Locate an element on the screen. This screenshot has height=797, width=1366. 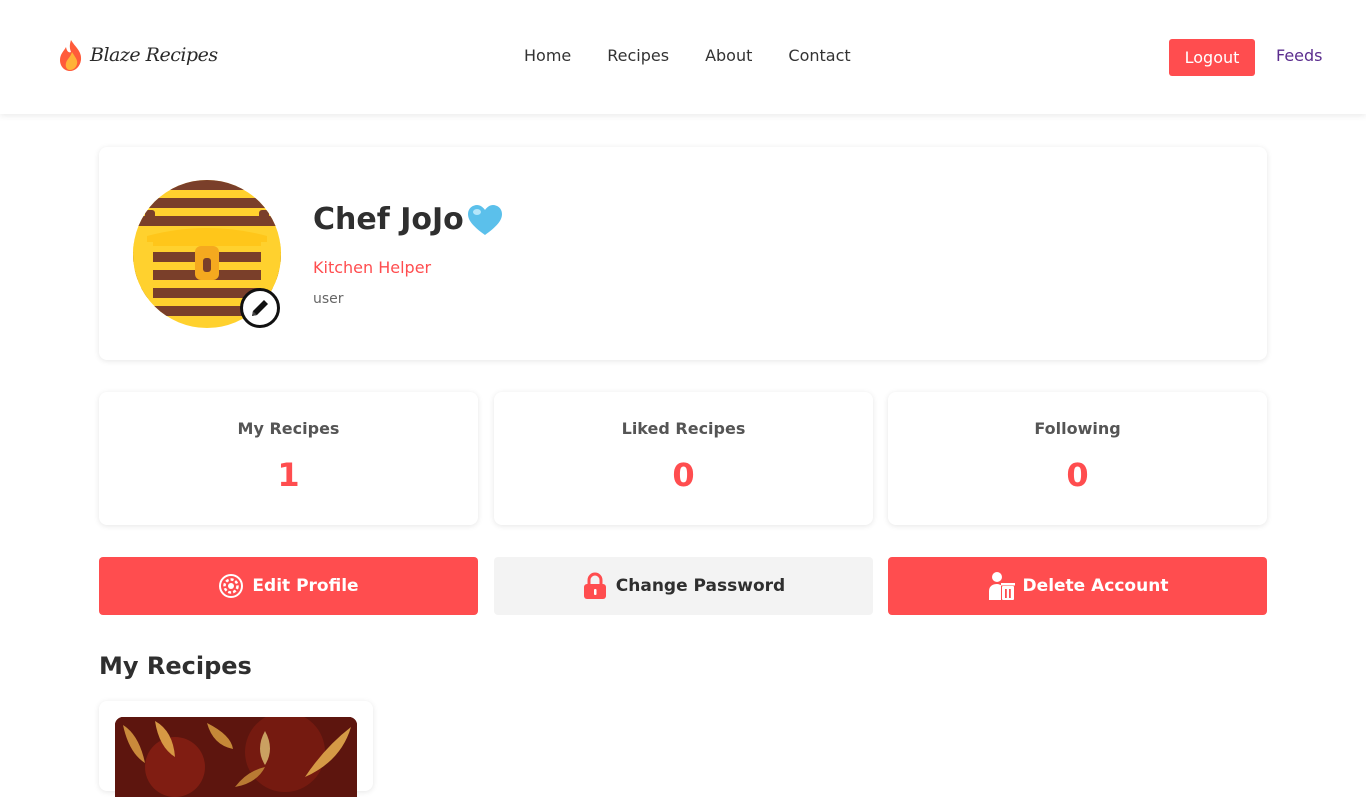
stat-liked-recipes: Liked Recipes 0 is located at coordinates (683, 458).